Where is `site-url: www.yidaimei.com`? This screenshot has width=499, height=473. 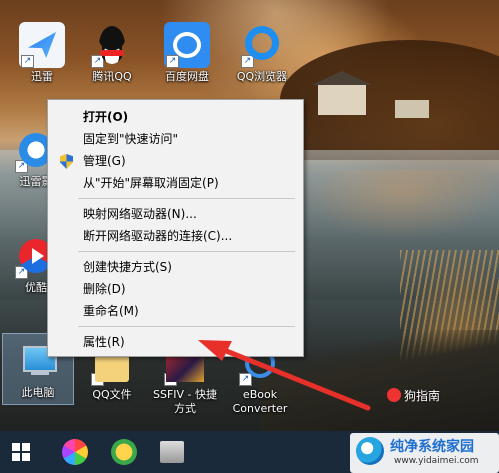
site-url: www.yidaimei.com is located at coordinates (436, 461).